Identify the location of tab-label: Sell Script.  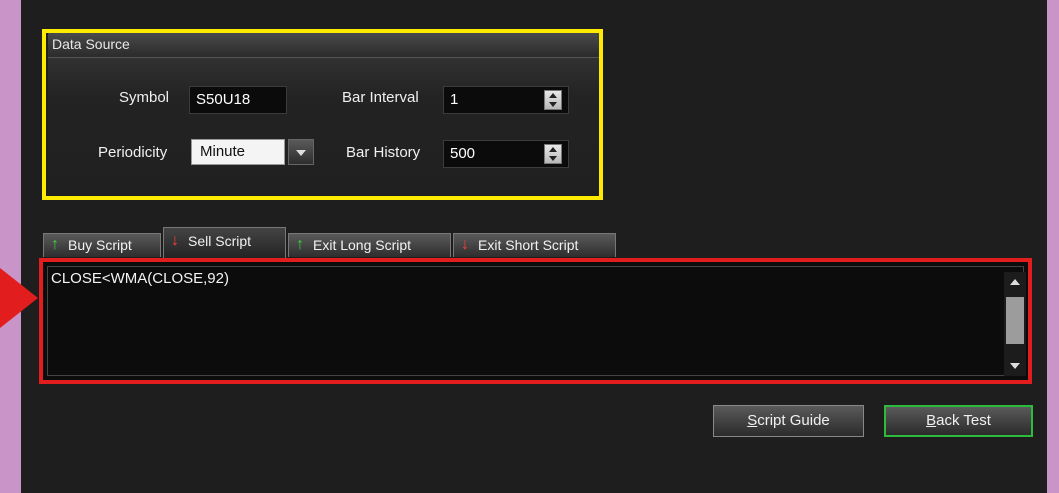
(220, 241).